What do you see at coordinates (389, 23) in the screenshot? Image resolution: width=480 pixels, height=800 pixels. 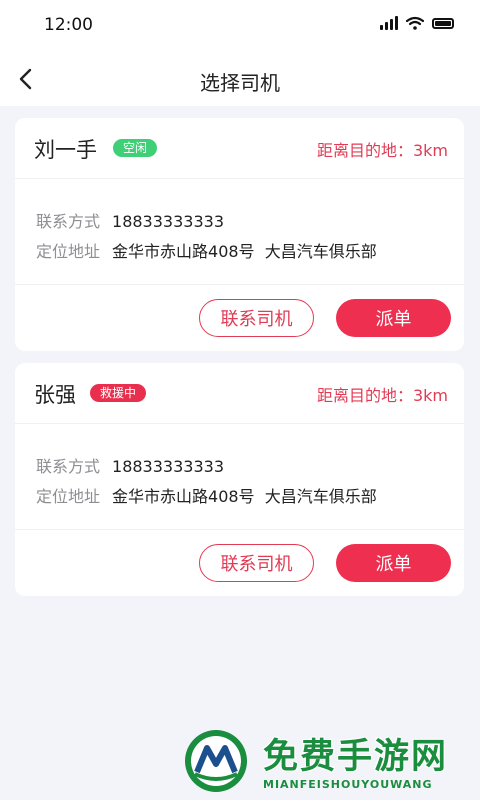 I see `signal-icon` at bounding box center [389, 23].